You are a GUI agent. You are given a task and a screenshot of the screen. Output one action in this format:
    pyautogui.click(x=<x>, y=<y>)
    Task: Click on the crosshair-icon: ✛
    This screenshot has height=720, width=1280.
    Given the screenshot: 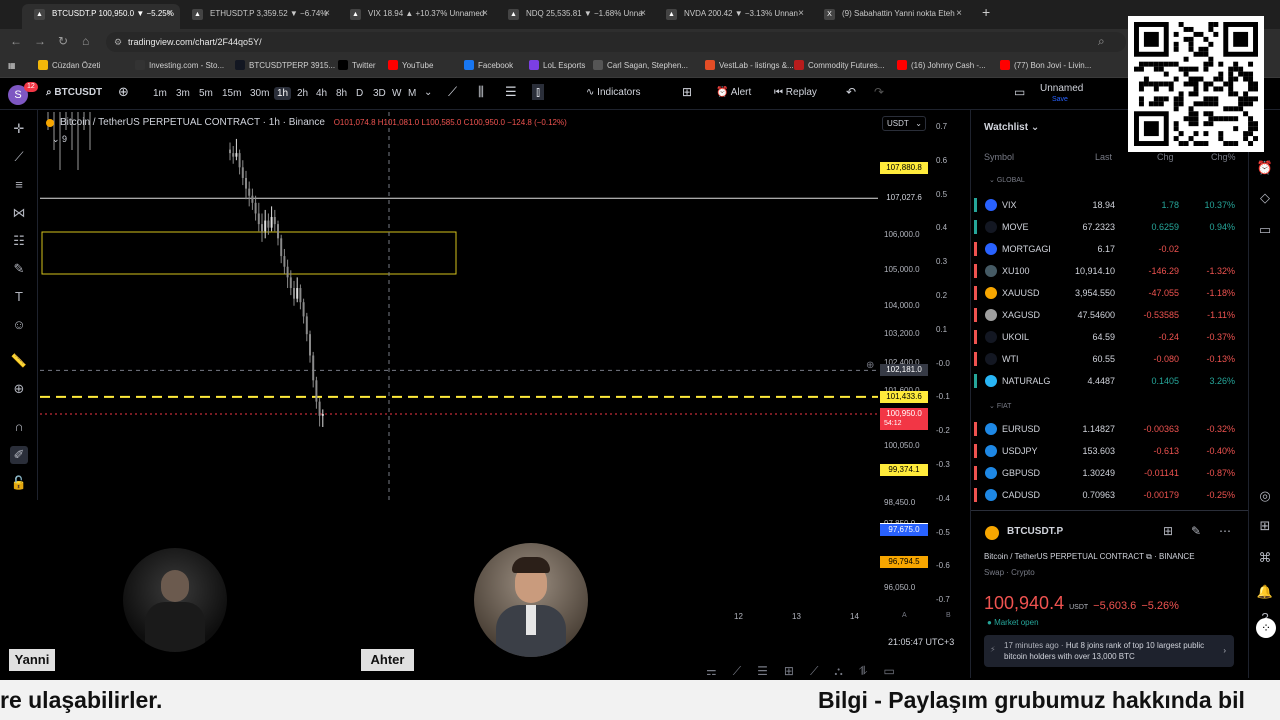 What is the action you would take?
    pyautogui.click(x=19, y=129)
    